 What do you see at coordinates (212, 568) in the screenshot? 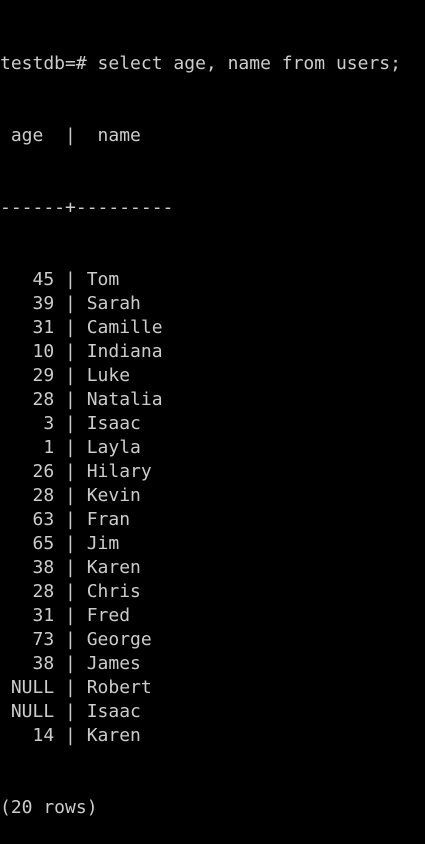
I see `table-row: 38 | Karen` at bounding box center [212, 568].